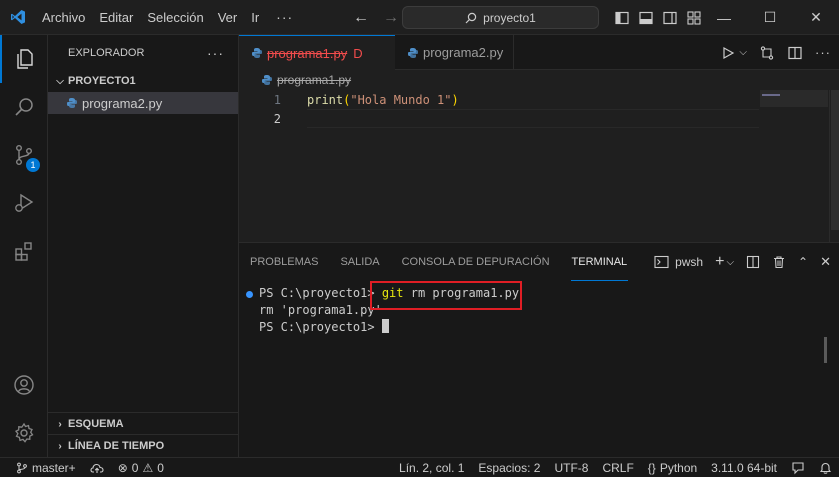  What do you see at coordinates (284, 262) in the screenshot?
I see `tab-problemas: PROBLEMAS` at bounding box center [284, 262].